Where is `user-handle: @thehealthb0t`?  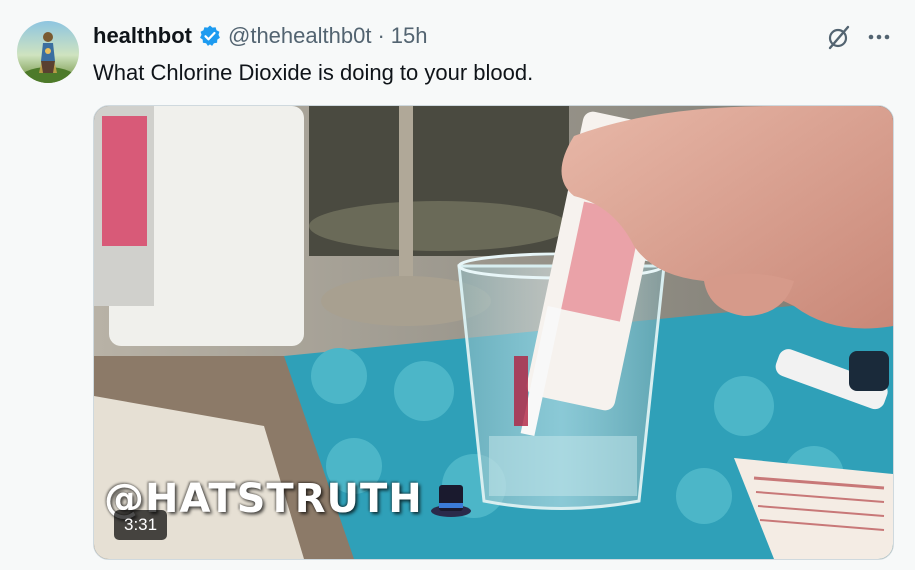
user-handle: @thehealthb0t is located at coordinates (299, 36).